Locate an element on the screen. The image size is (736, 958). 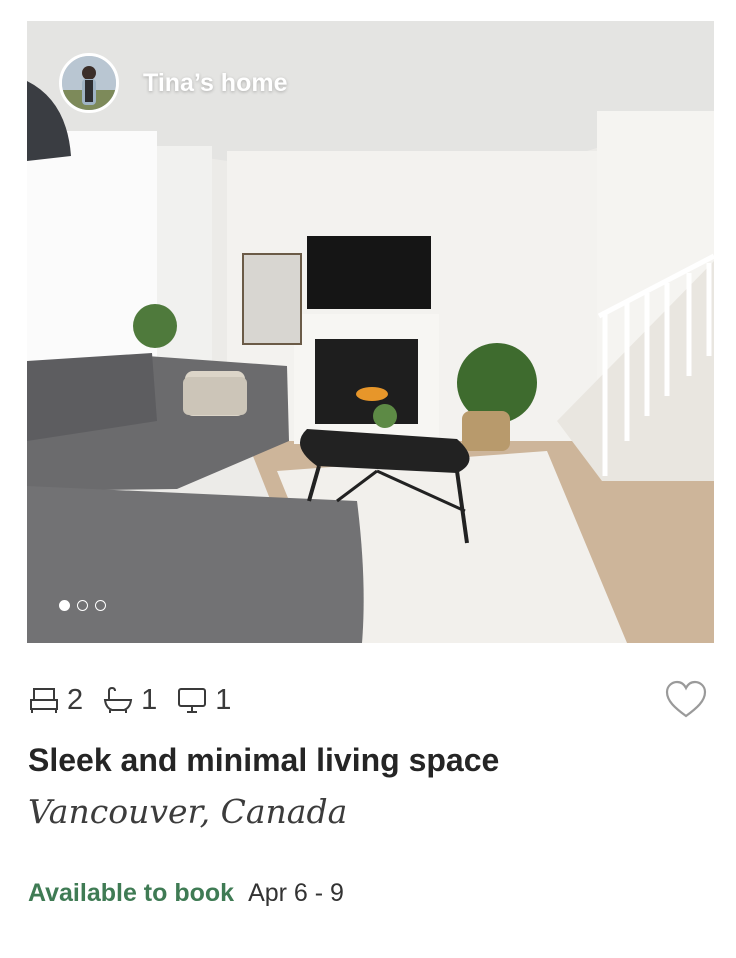
bed-count: 2 is located at coordinates (75, 699).